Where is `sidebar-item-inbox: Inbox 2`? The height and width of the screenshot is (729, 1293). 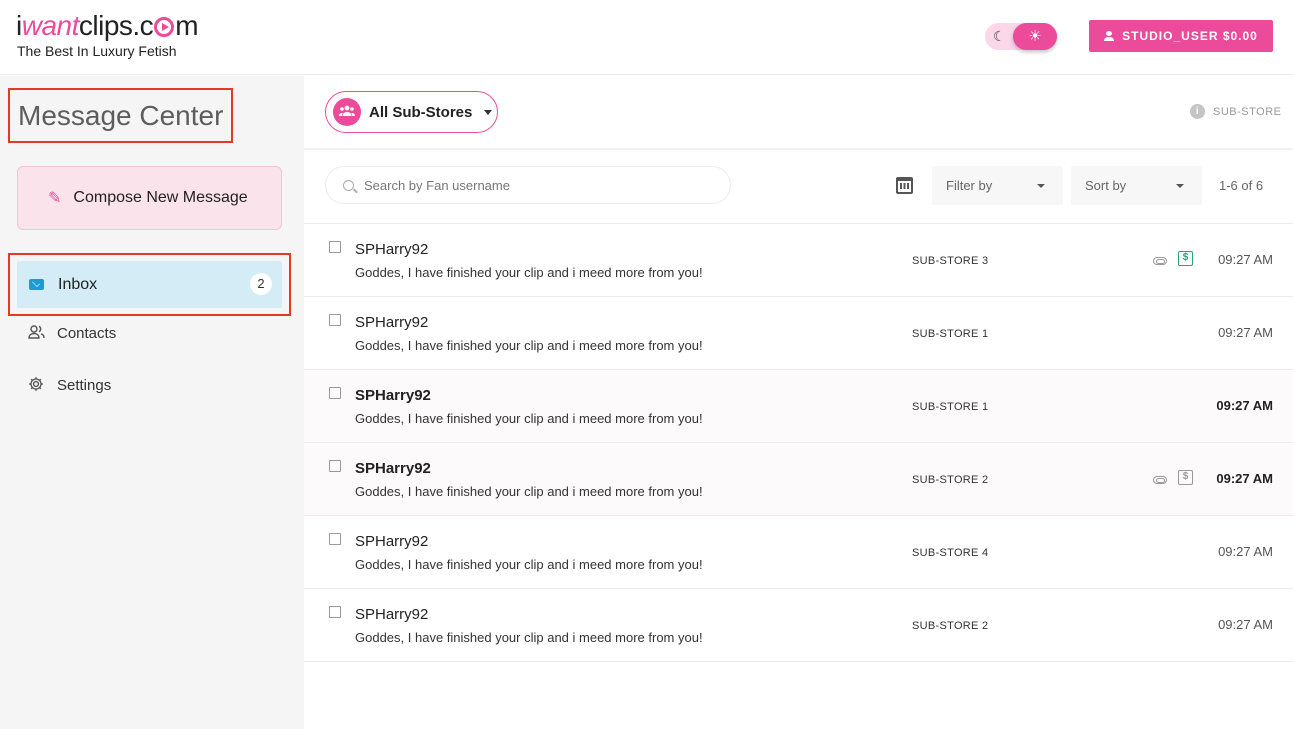
sidebar-item-inbox: Inbox 2 is located at coordinates (149, 284).